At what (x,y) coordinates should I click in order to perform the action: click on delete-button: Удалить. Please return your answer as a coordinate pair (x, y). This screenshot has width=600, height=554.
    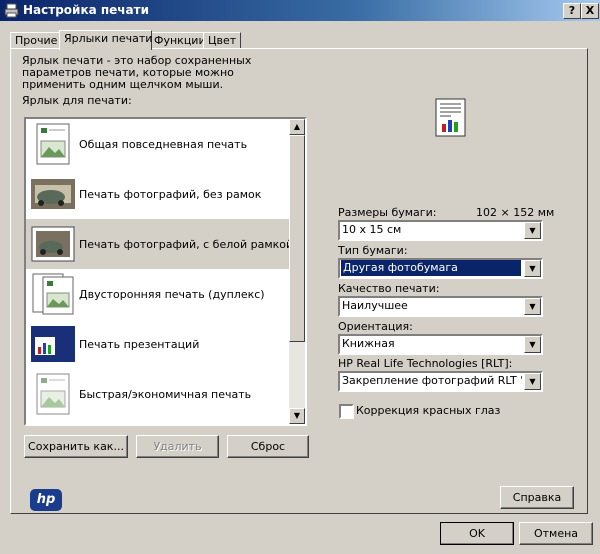
    Looking at the image, I should click on (177, 446).